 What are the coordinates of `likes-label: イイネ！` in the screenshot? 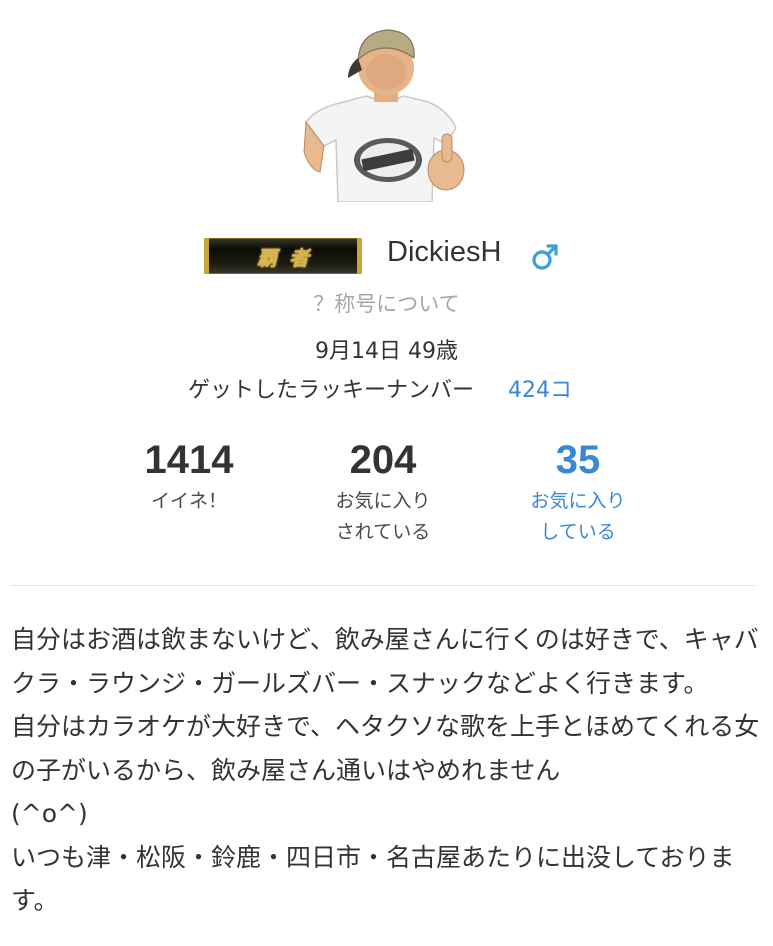 It's located at (188, 501).